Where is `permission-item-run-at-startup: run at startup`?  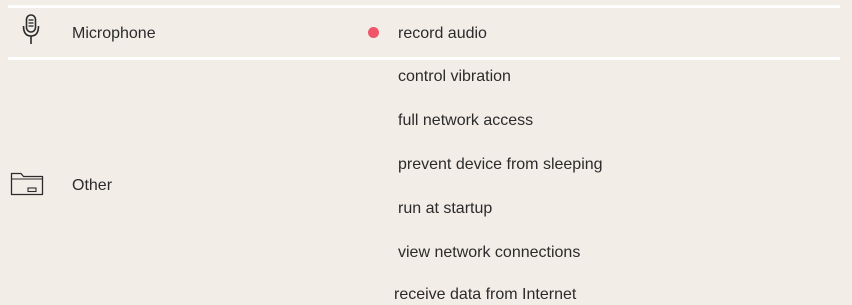 permission-item-run-at-startup: run at startup is located at coordinates (445, 208).